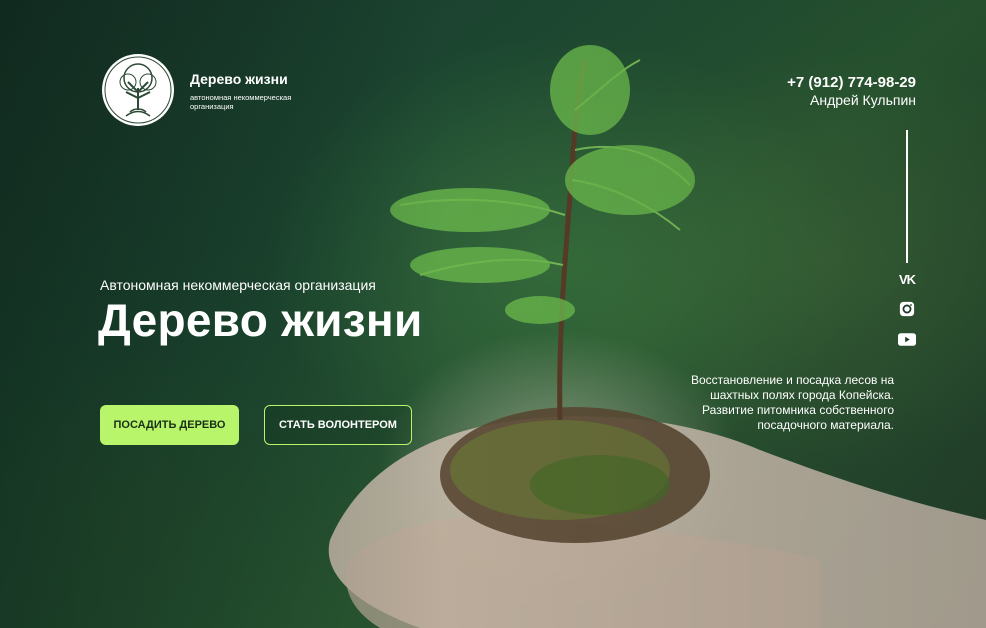 This screenshot has width=986, height=628. What do you see at coordinates (851, 82) in the screenshot?
I see `phone-link: +7 (912) 774-98-29` at bounding box center [851, 82].